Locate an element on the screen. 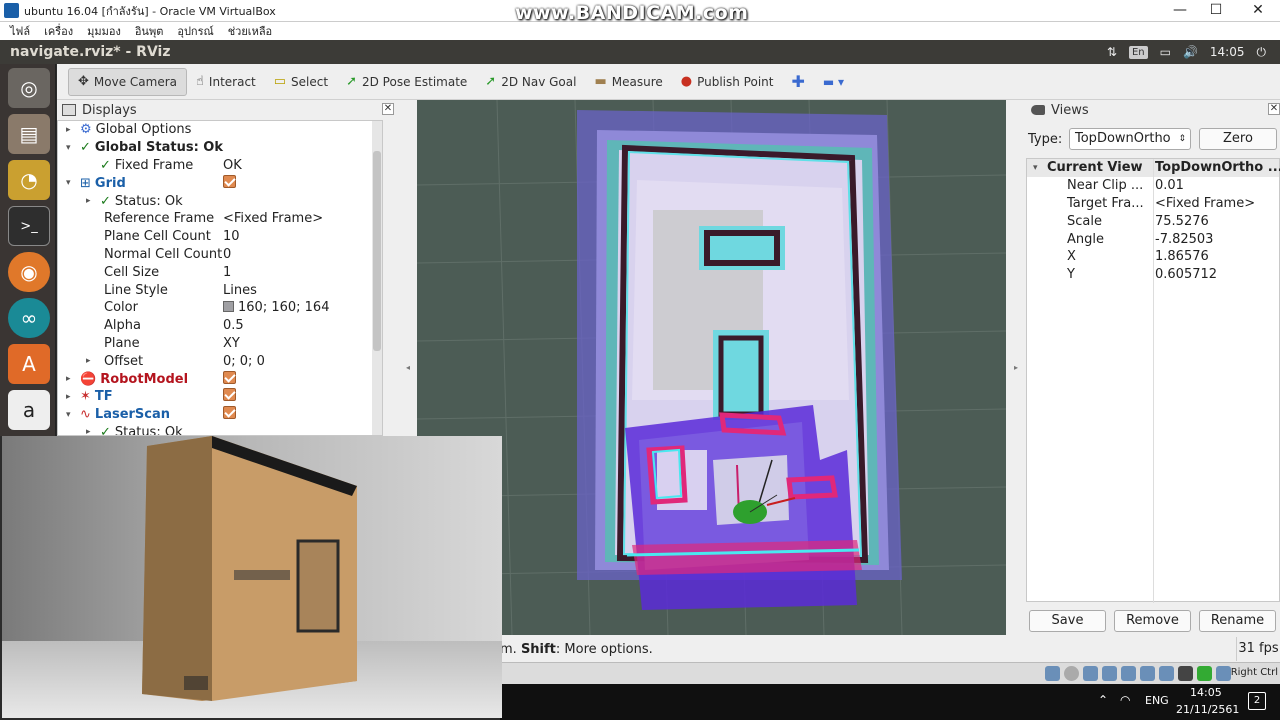 The width and height of the screenshot is (1280, 720). amazon-icon: a is located at coordinates (29, 410).